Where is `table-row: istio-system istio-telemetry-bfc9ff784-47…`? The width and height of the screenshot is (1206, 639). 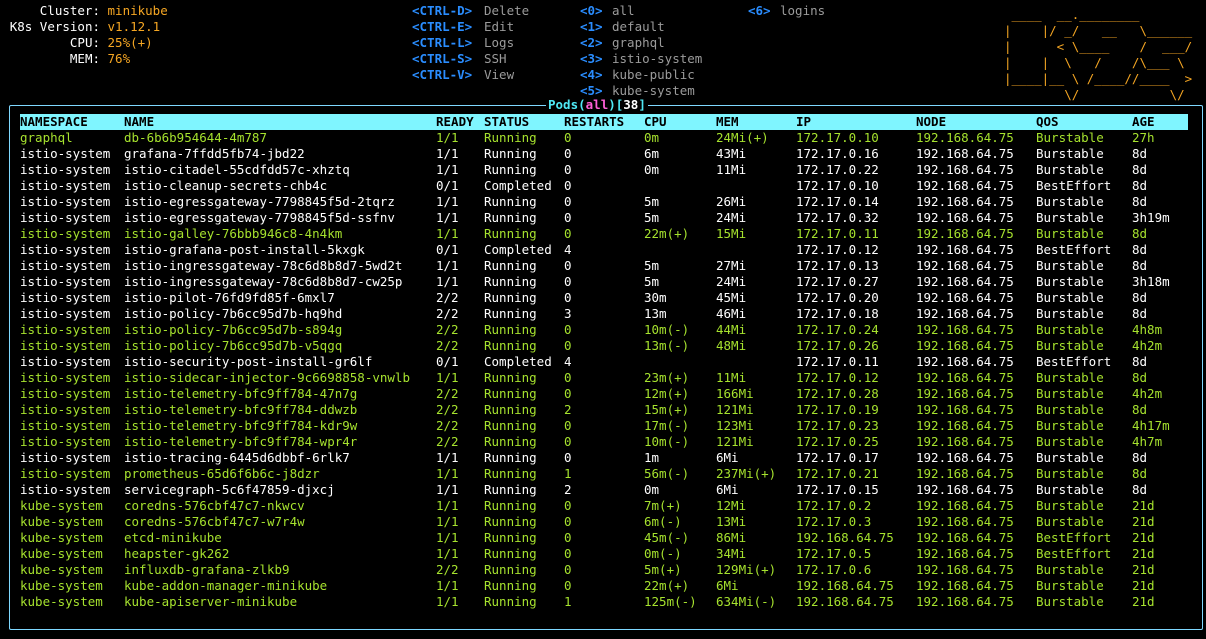 table-row: istio-system istio-telemetry-bfc9ff784-47… is located at coordinates (604, 394).